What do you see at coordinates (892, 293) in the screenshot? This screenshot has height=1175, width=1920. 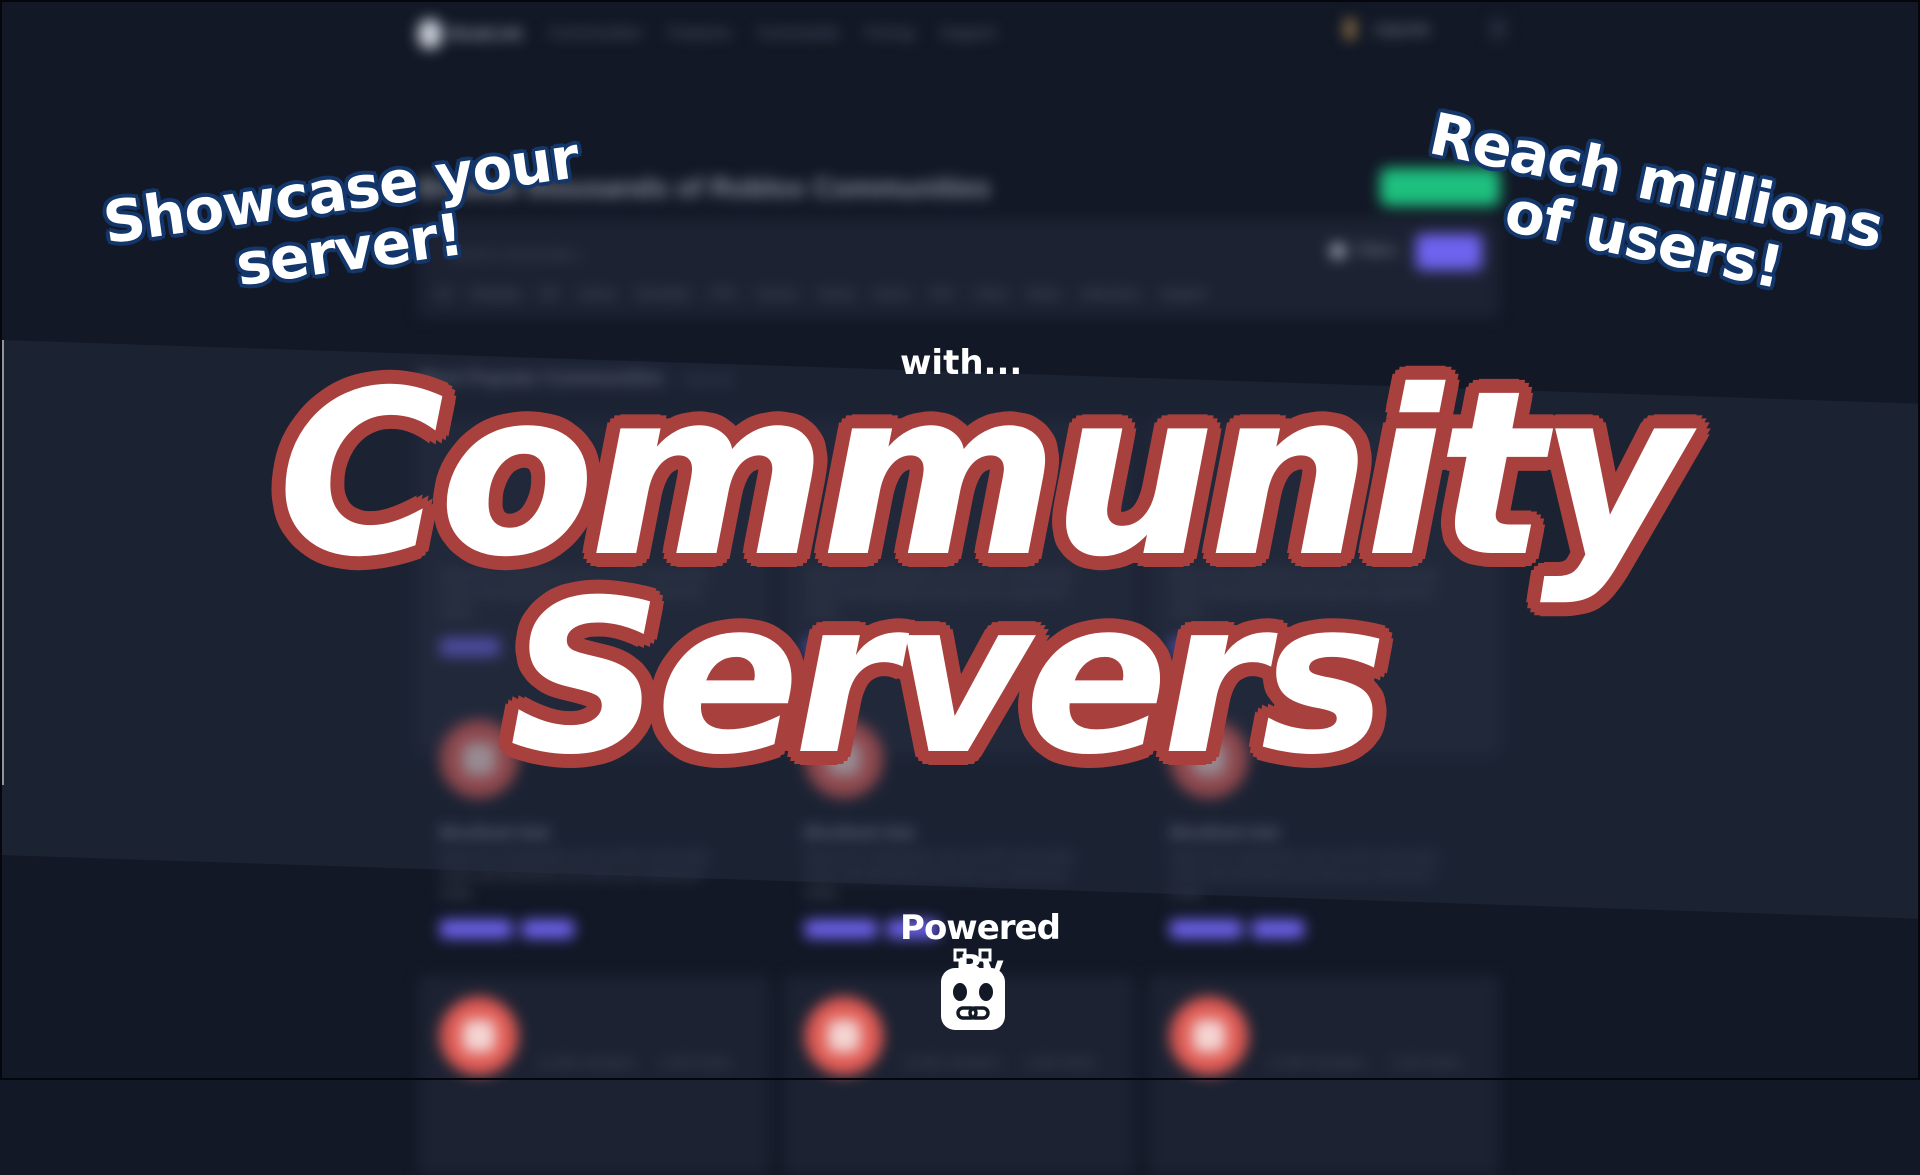 I see `tag-chip: Horror` at bounding box center [892, 293].